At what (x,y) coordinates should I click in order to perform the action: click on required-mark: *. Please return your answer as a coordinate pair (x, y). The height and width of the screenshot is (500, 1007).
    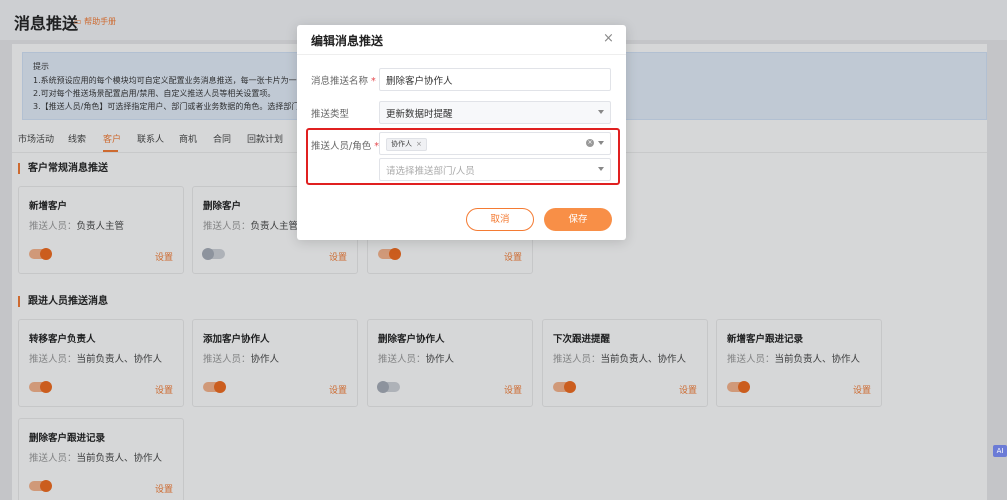
    Looking at the image, I should click on (373, 81).